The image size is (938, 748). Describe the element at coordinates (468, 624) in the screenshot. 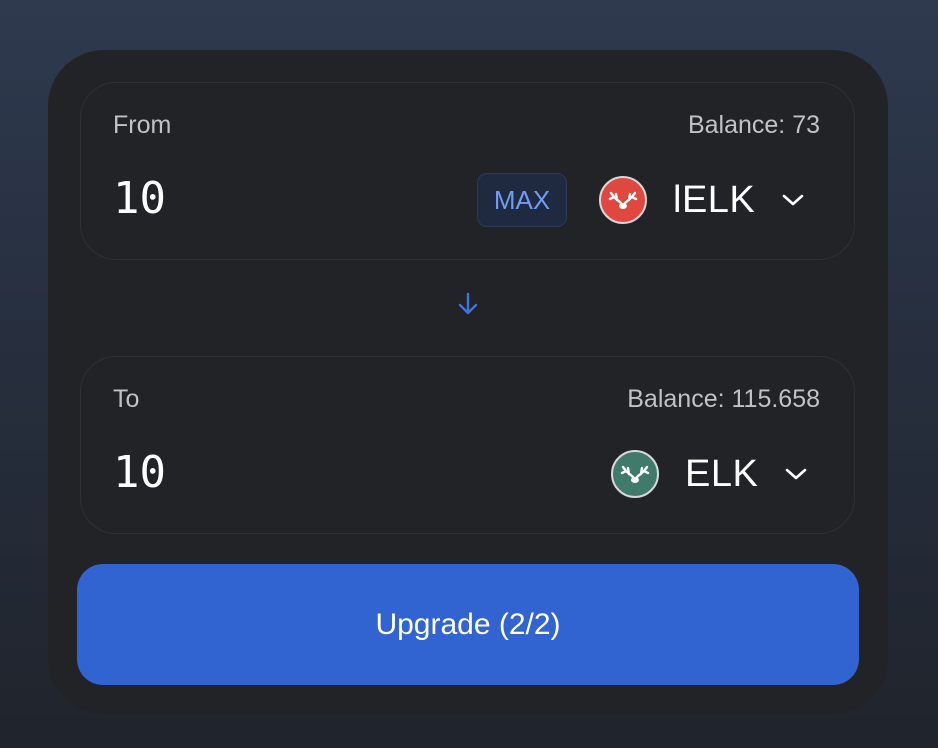

I see `upgrade-button: Upgrade (2/2)` at that location.